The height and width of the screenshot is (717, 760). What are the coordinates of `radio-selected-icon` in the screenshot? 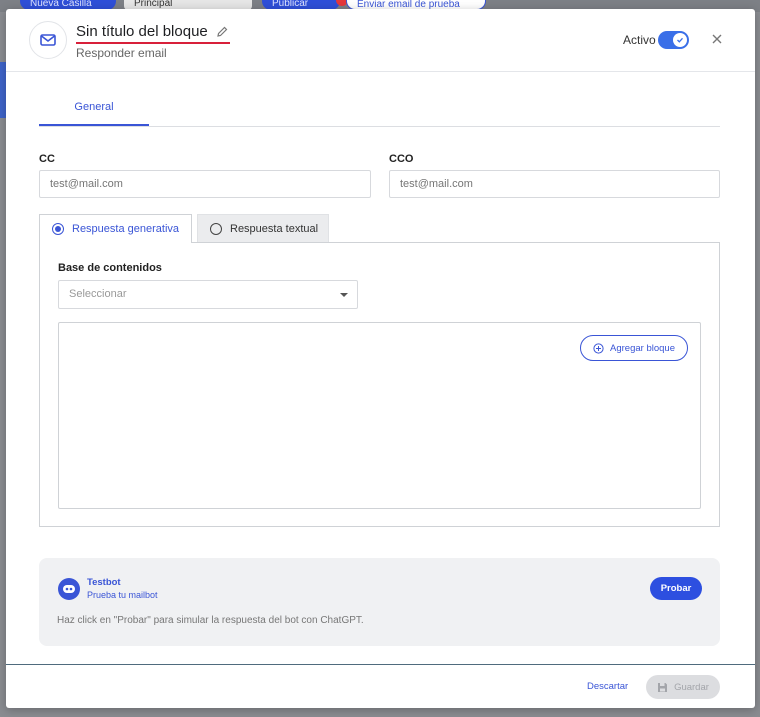 It's located at (58, 229).